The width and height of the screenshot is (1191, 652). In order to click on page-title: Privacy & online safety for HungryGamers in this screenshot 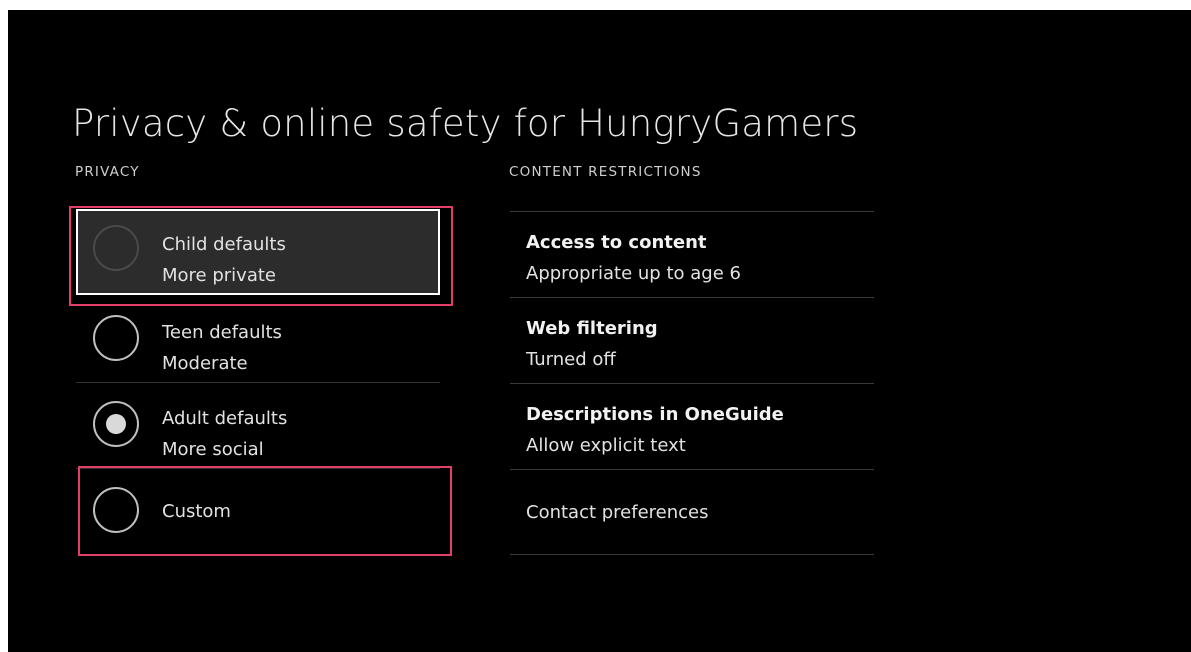, I will do `click(465, 123)`.